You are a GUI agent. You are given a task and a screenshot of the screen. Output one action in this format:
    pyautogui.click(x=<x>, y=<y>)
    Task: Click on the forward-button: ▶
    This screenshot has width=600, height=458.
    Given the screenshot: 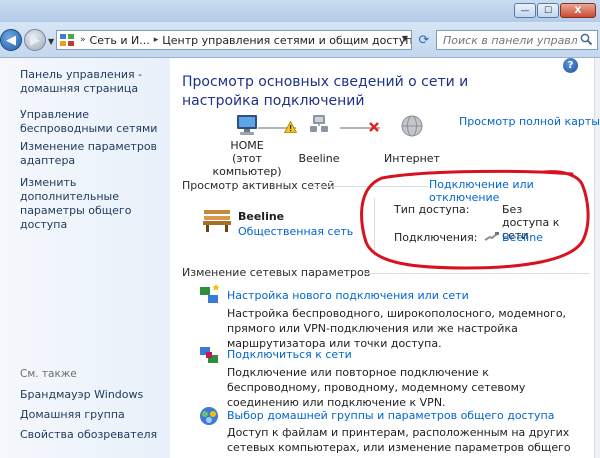 What is the action you would take?
    pyautogui.click(x=35, y=40)
    